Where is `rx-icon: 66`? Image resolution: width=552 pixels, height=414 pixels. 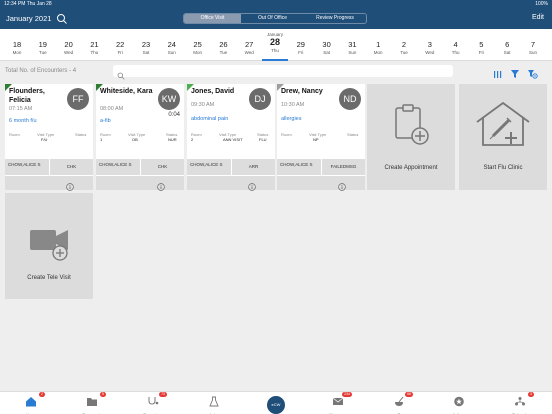
rx-icon: 66 is located at coordinates (403, 399).